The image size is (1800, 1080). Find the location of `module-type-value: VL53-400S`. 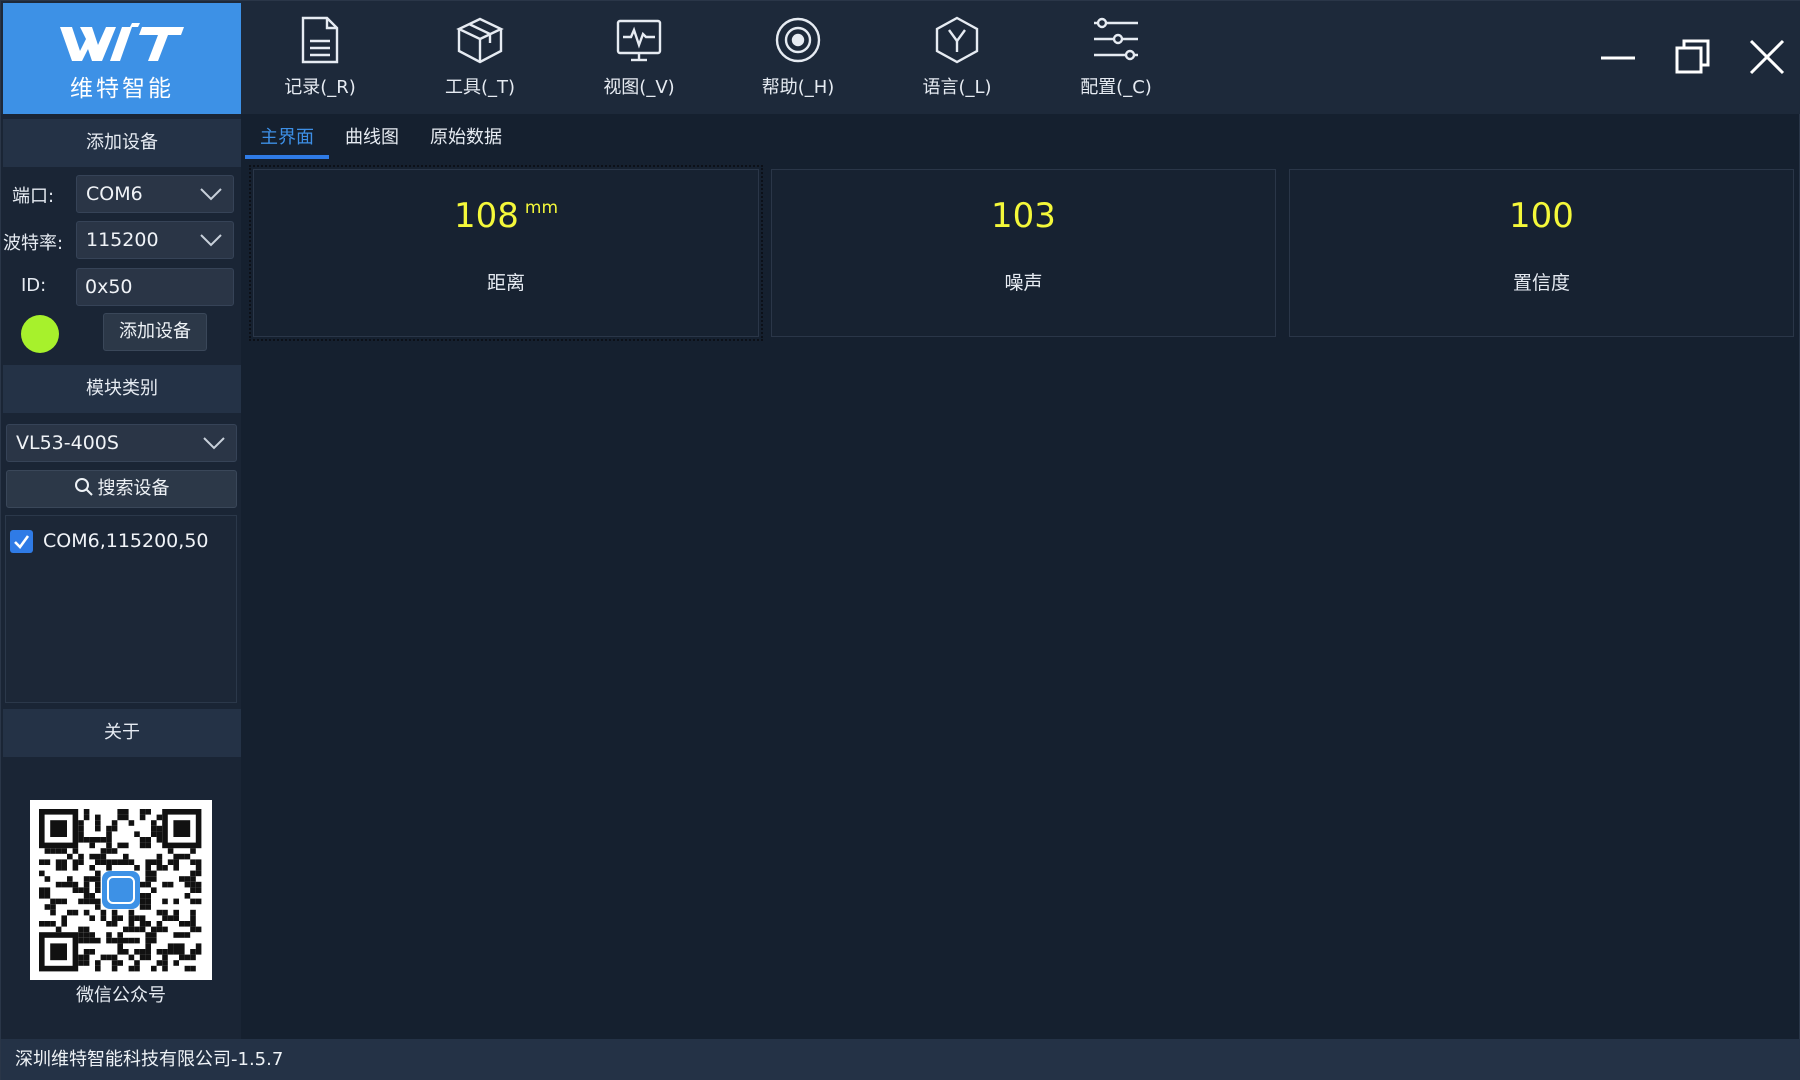

module-type-value: VL53-400S is located at coordinates (67, 443).